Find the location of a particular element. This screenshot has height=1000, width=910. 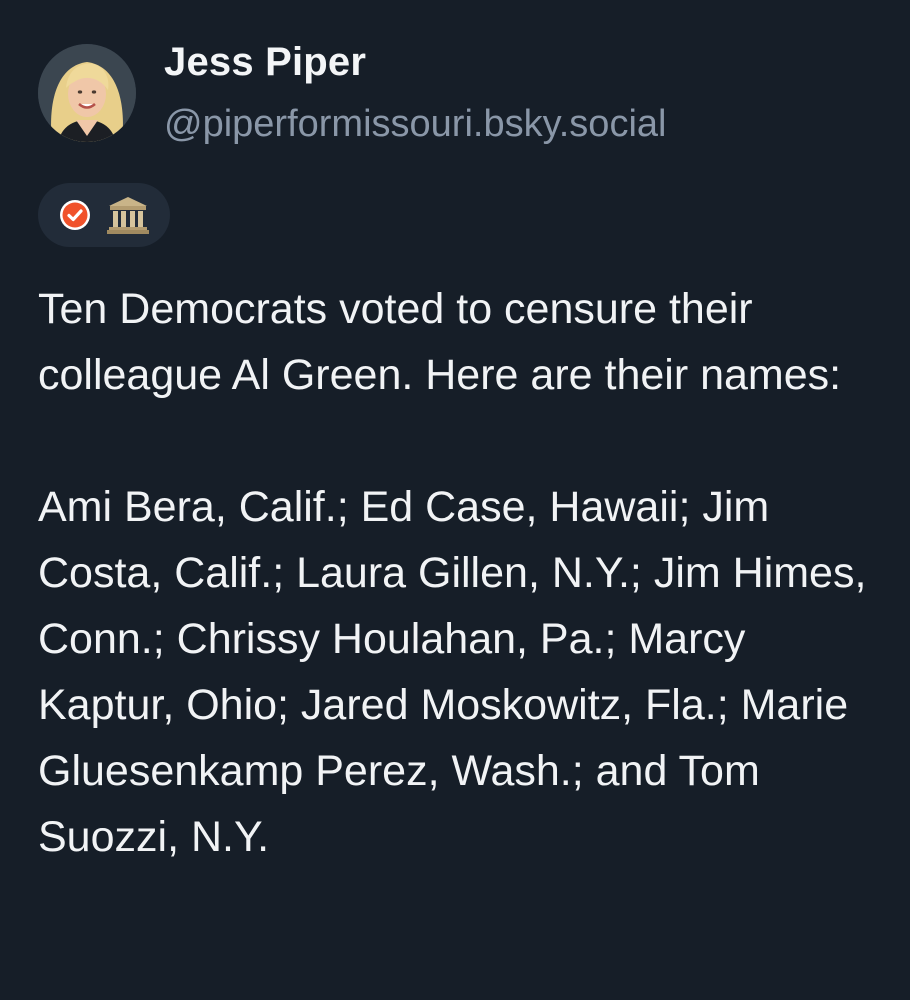

verified-check-icon is located at coordinates (75, 215).